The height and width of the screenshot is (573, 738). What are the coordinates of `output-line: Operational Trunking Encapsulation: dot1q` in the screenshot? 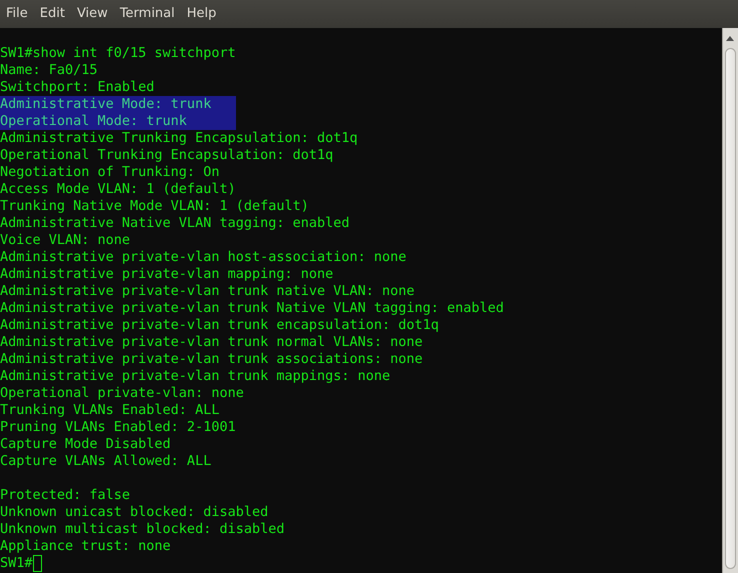 It's located at (167, 155).